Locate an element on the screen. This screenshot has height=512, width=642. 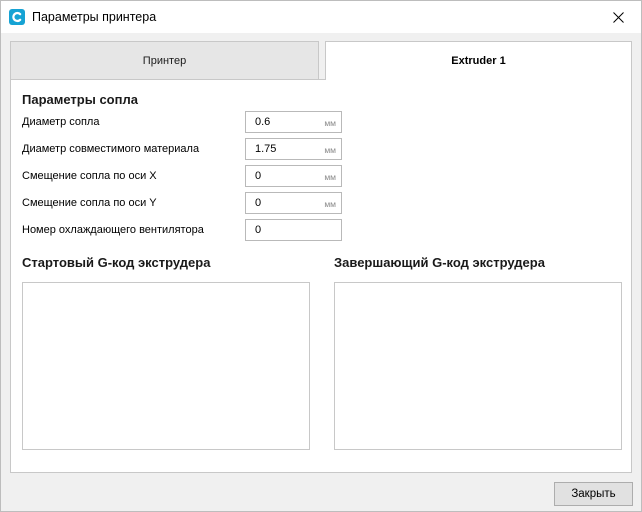
nozzle-diameter-label: Диаметр сопла is located at coordinates (61, 122).